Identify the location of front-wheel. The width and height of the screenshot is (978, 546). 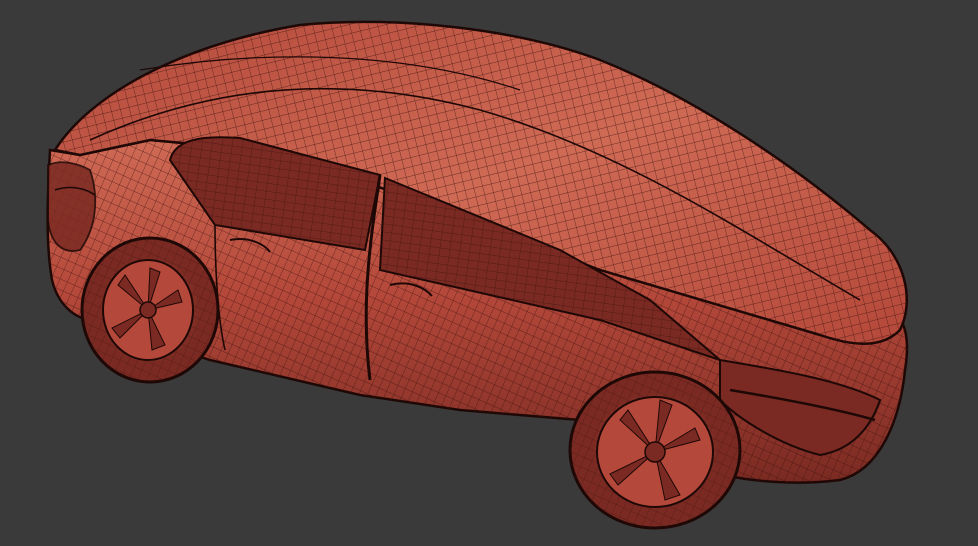
(655, 450).